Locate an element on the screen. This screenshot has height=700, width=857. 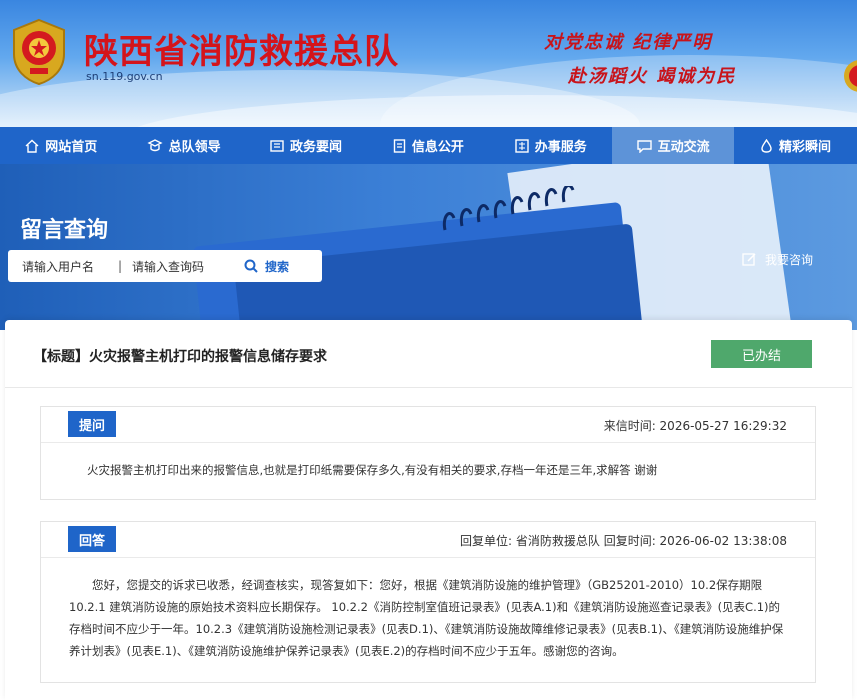
nav-item-interaction: 互动交流 is located at coordinates (673, 145).